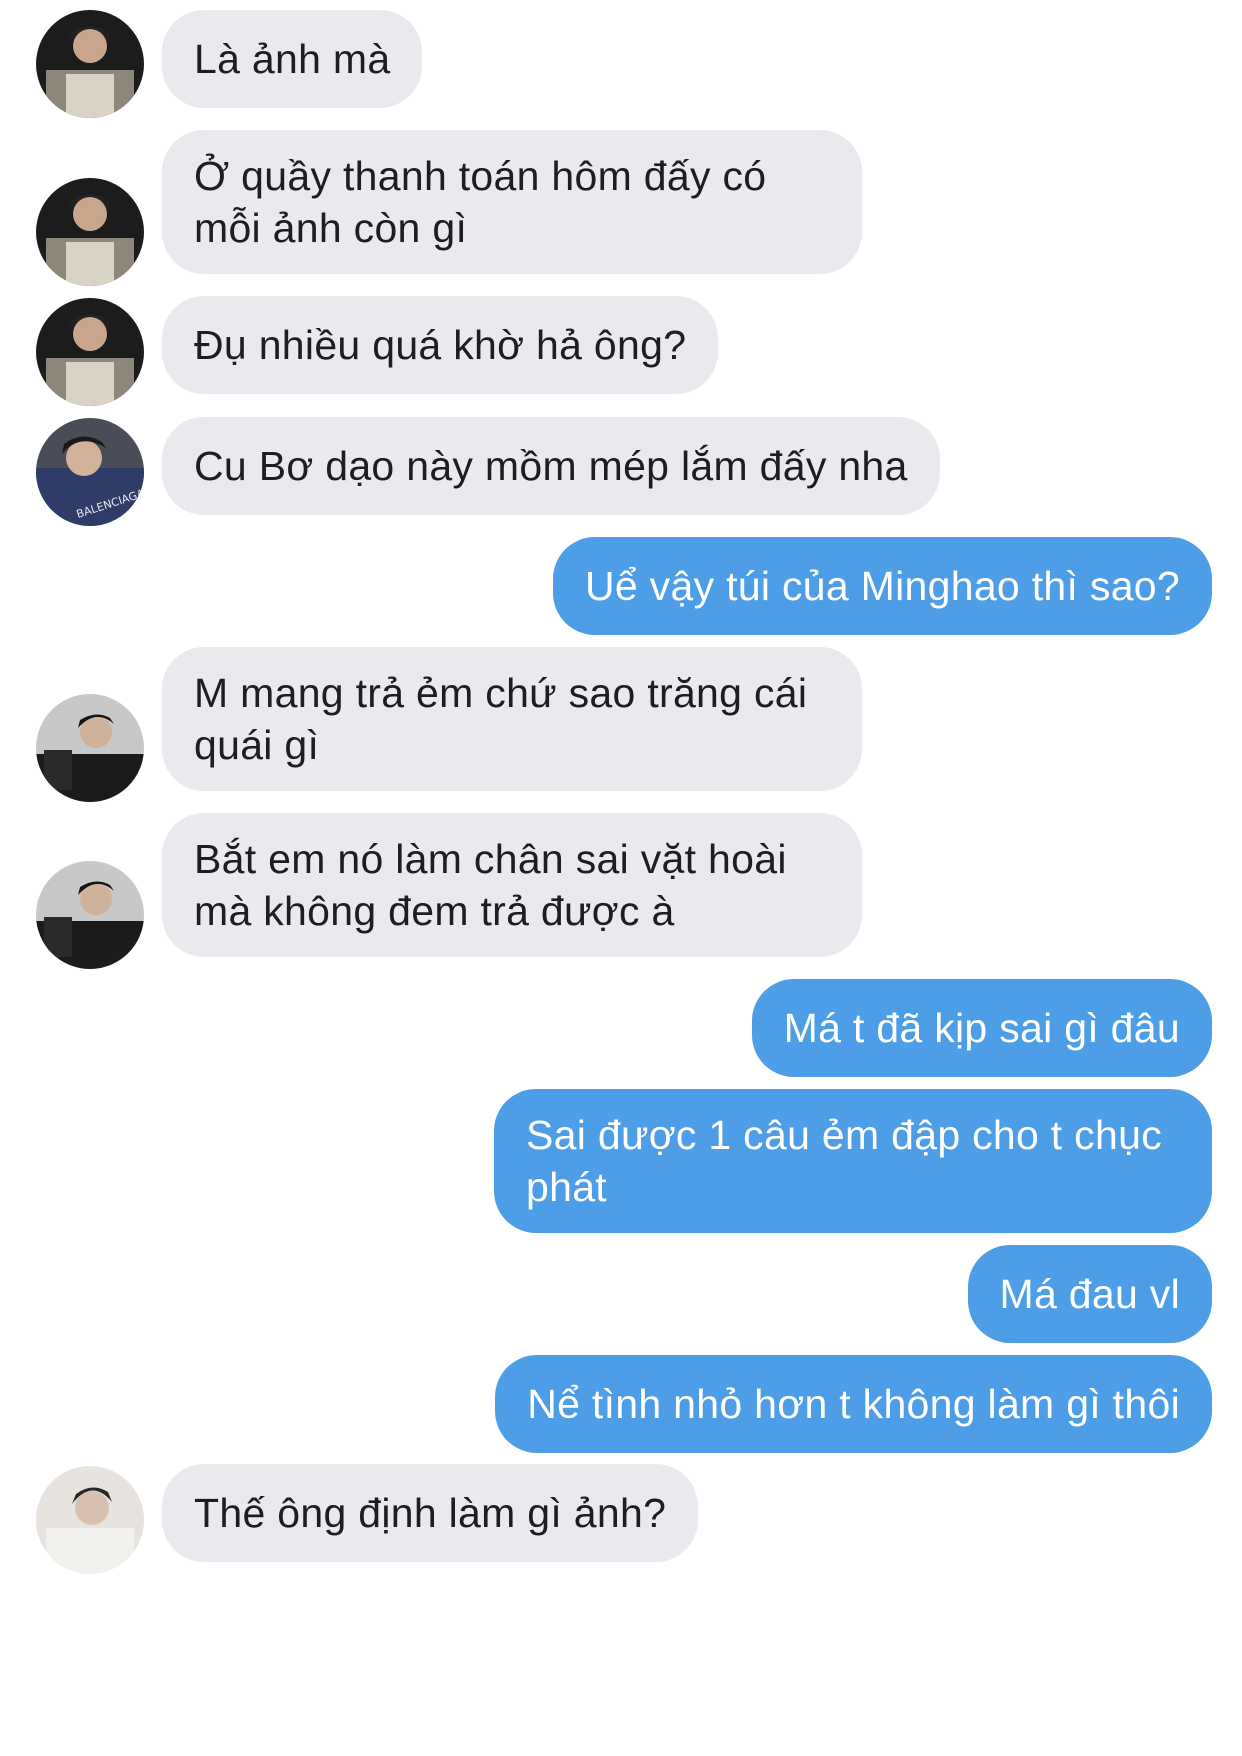 This screenshot has height=1756, width=1242. I want to click on incoming-message: Là ảnh mà, so click(292, 59).